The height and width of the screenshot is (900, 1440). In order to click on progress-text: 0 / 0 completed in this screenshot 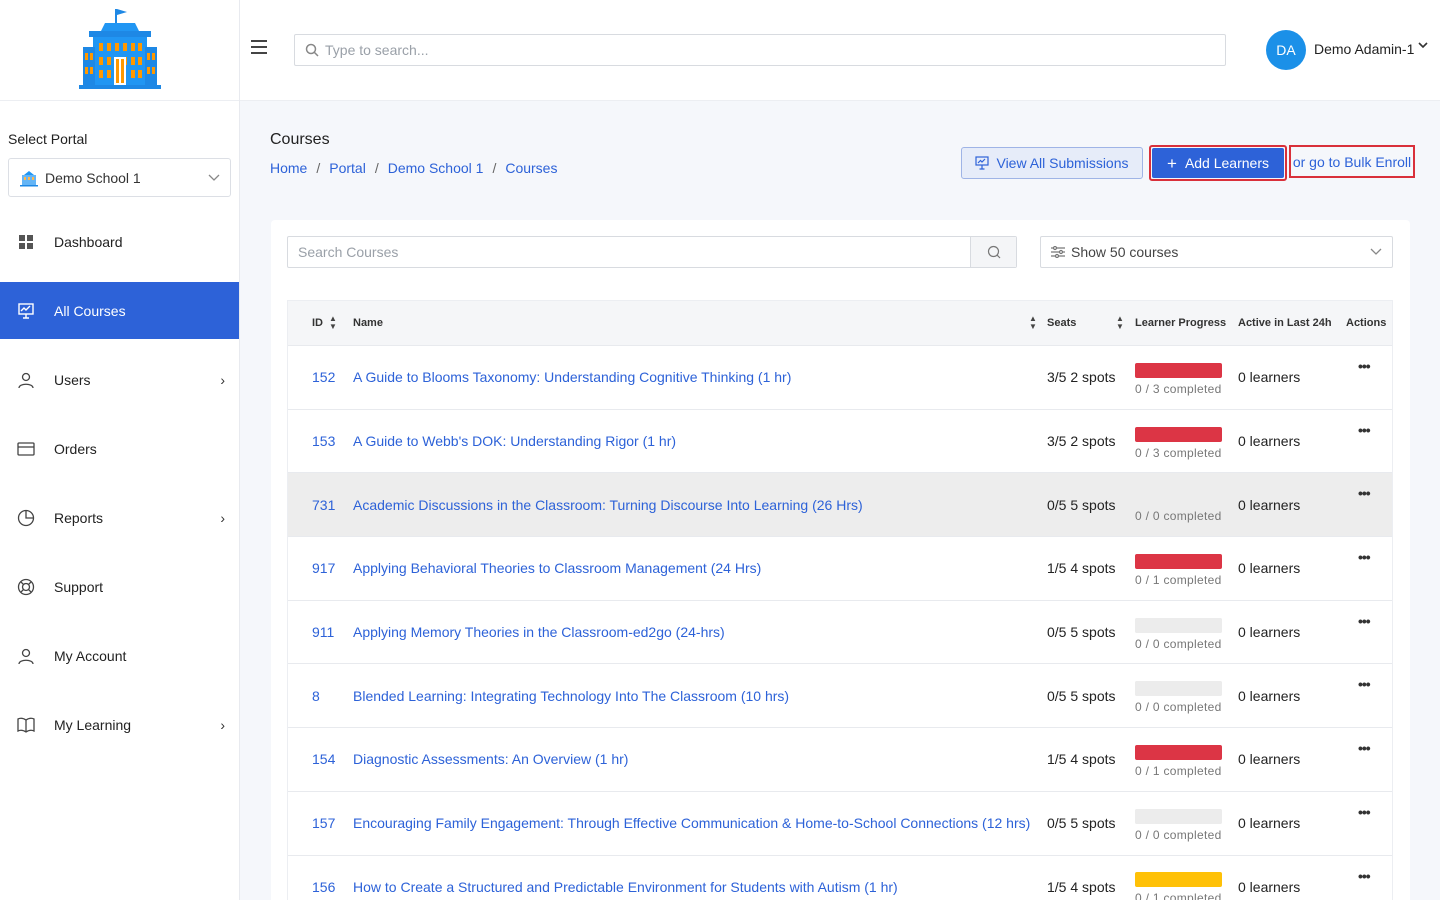, I will do `click(1178, 834)`.